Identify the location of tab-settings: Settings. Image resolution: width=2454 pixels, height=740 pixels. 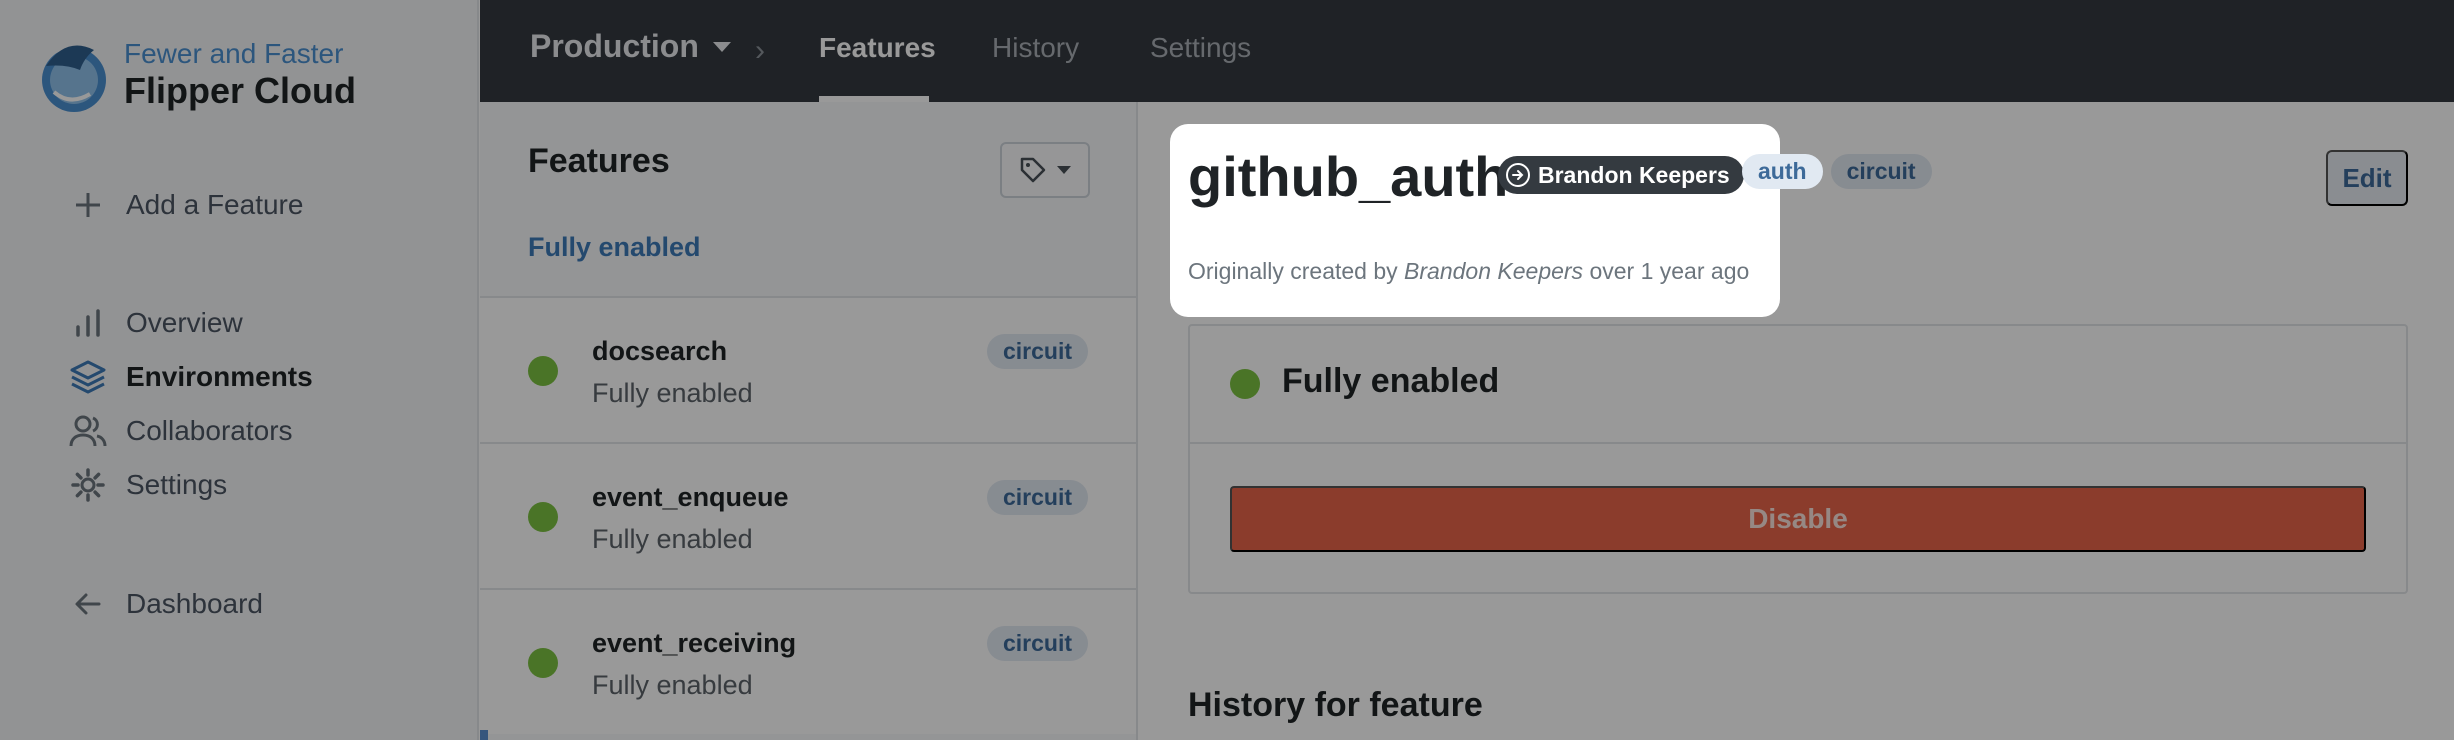
(1200, 48).